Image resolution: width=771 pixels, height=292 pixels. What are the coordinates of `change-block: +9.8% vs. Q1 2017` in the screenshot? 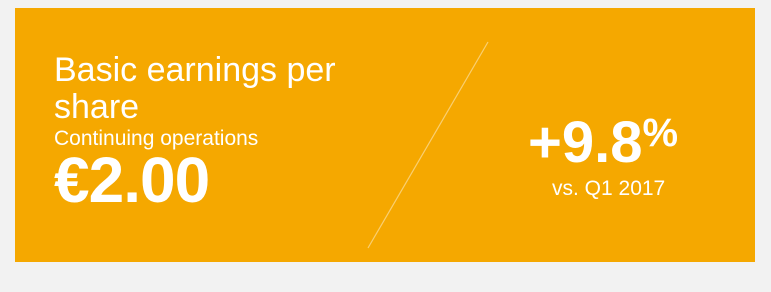 It's located at (638, 152).